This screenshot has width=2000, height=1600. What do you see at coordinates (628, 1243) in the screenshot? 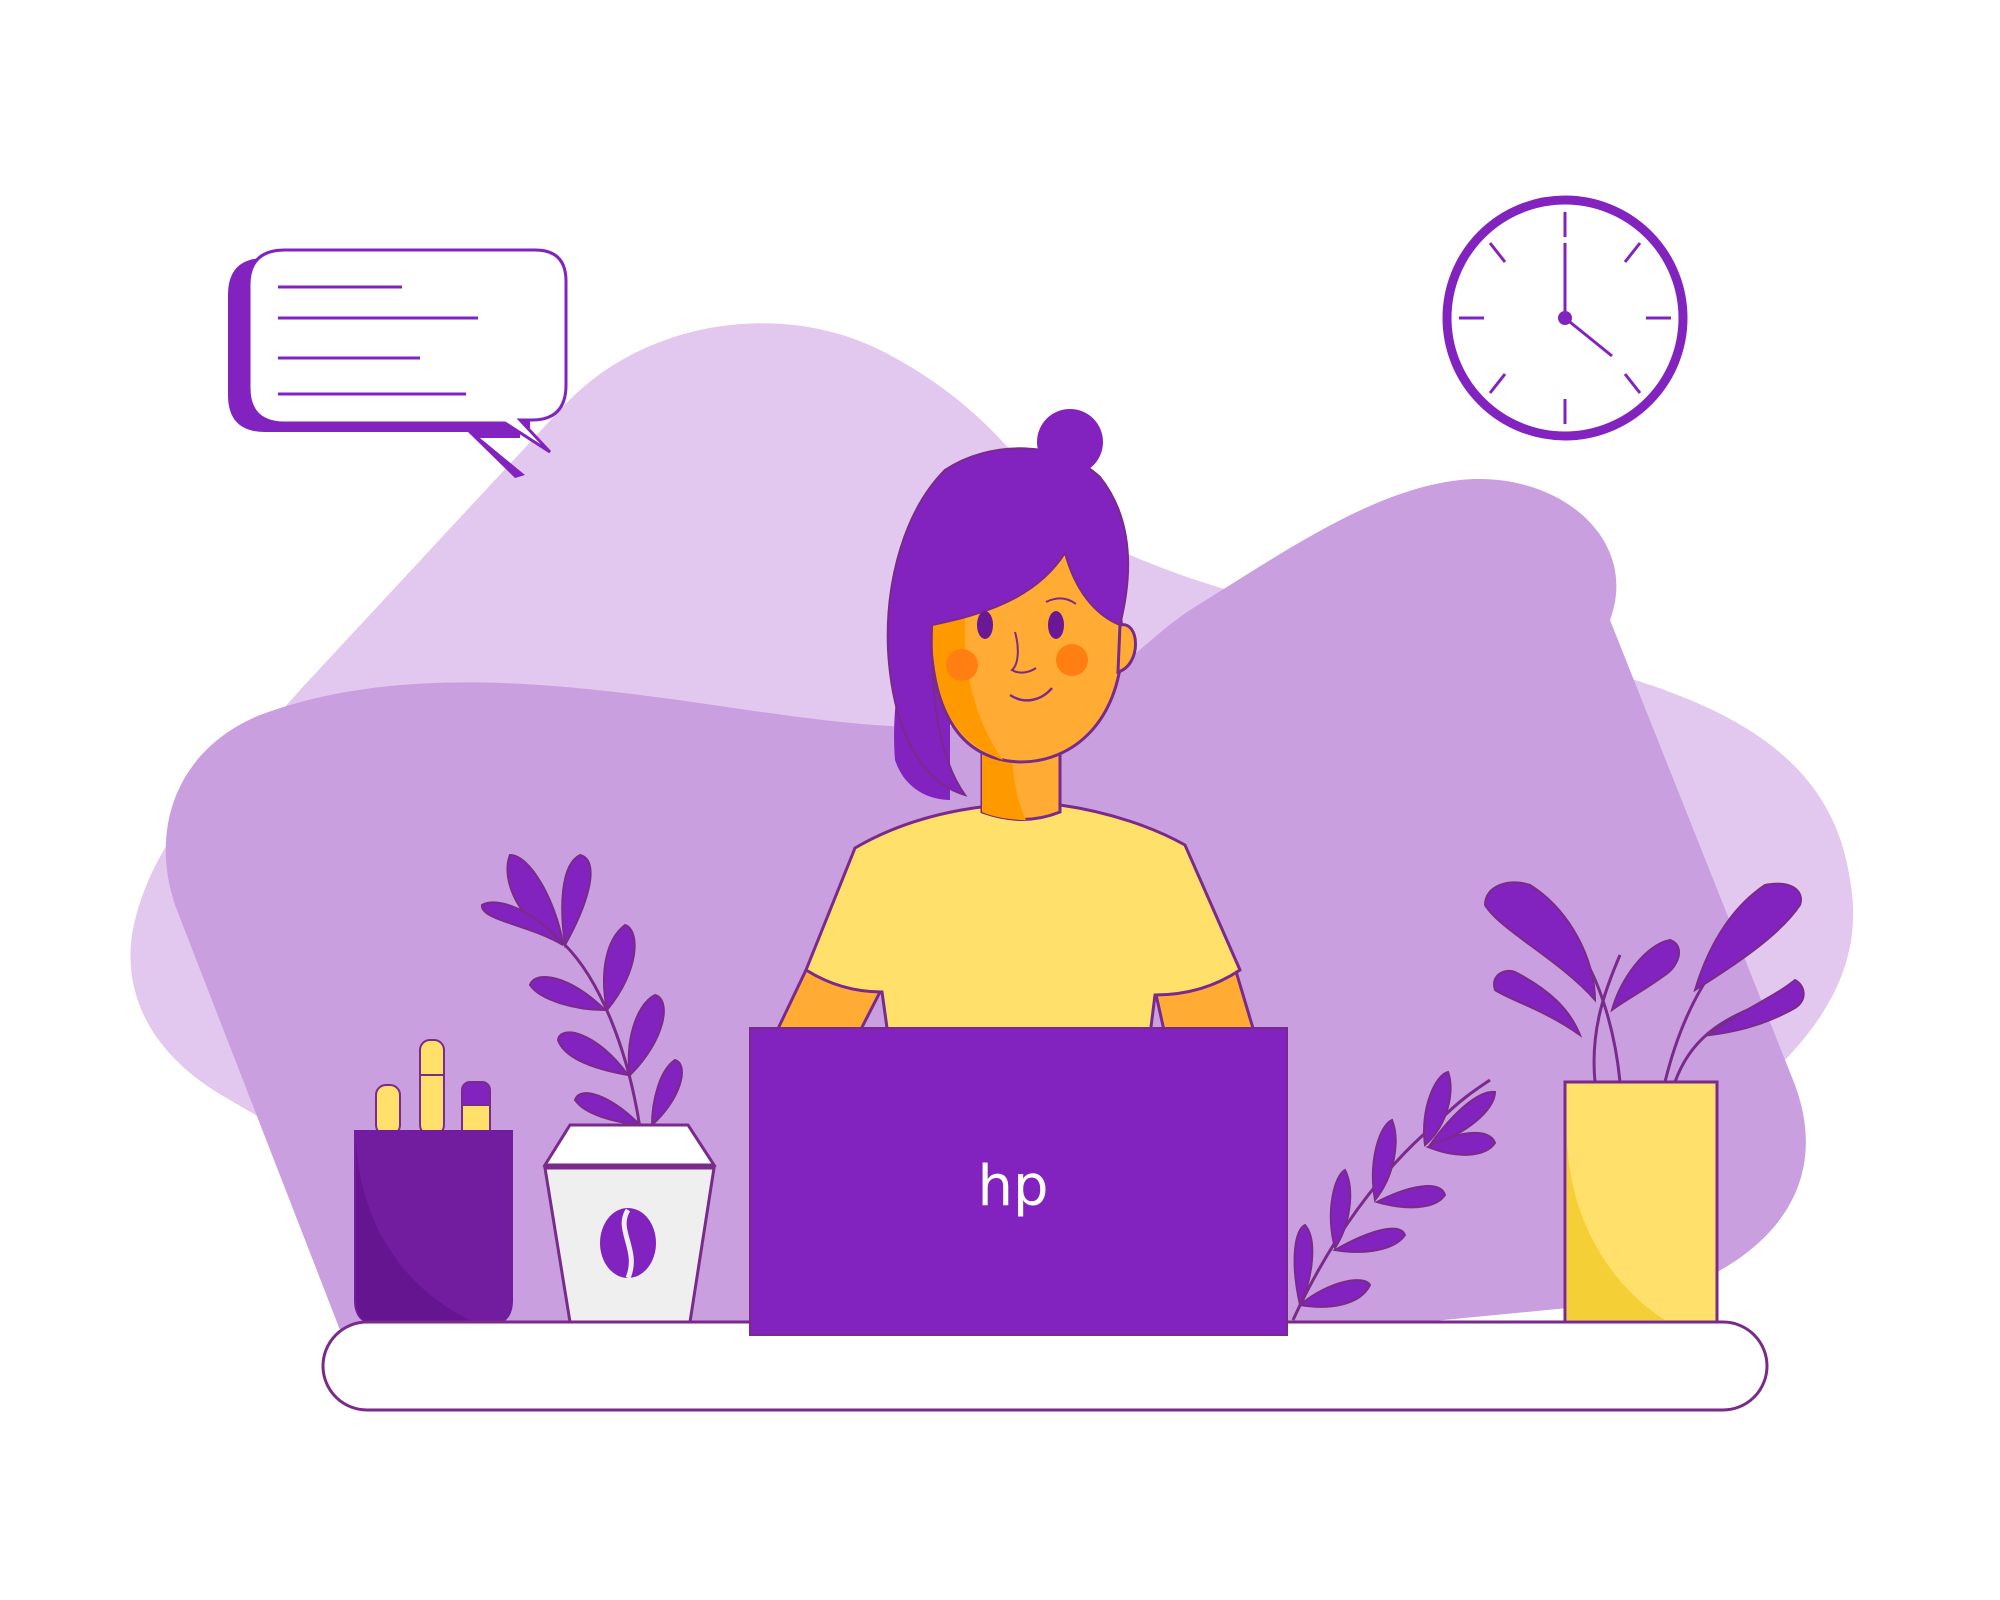
I see `coffee-bean-icon` at bounding box center [628, 1243].